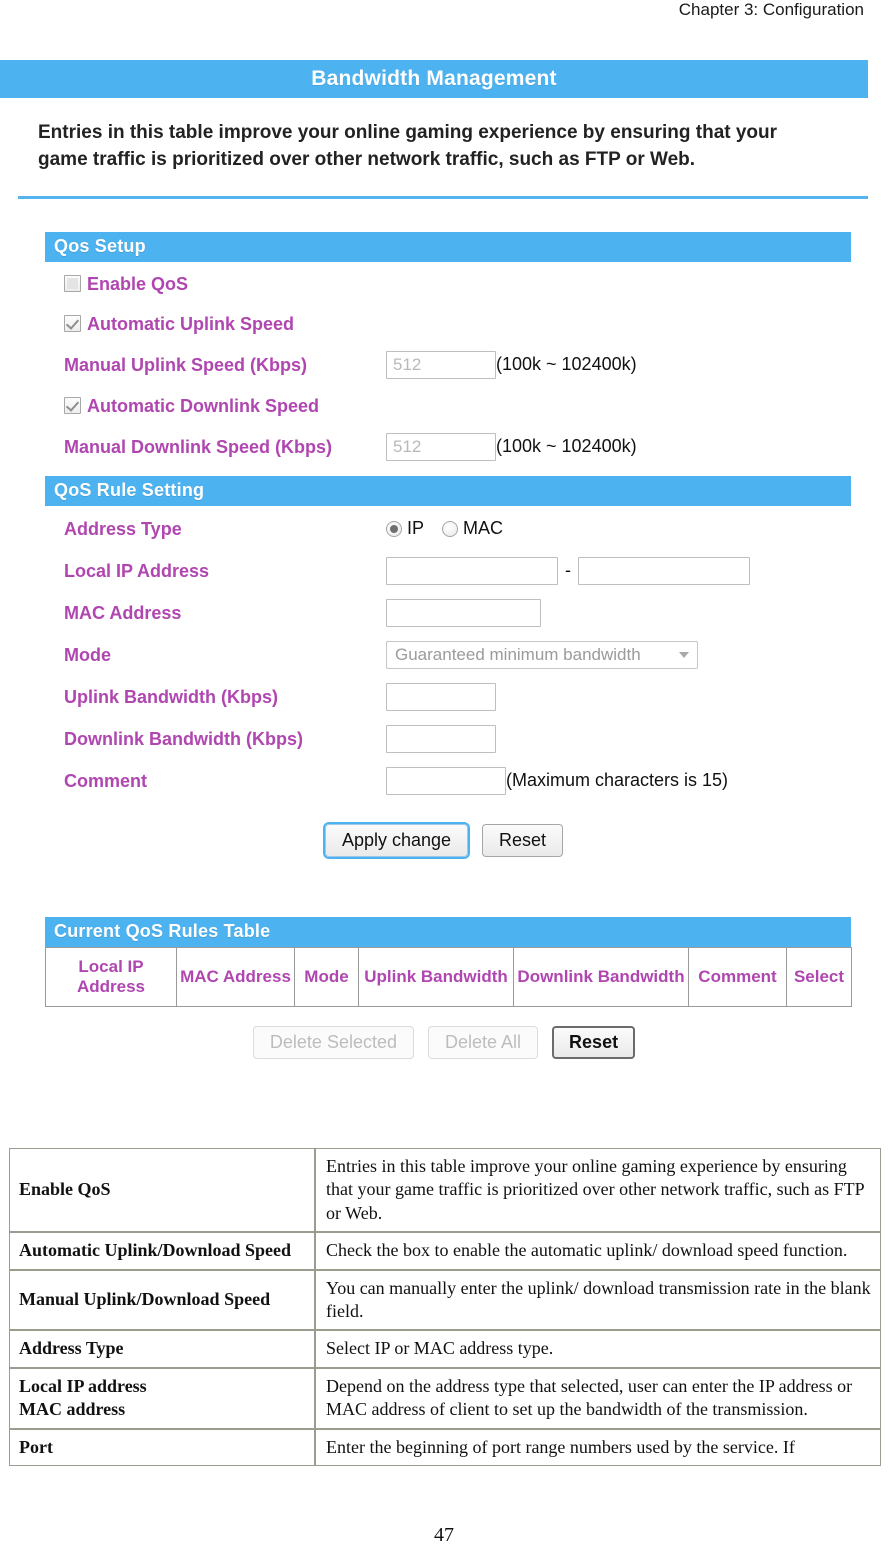  What do you see at coordinates (737, 976) in the screenshot?
I see `column-header-comment: Comment` at bounding box center [737, 976].